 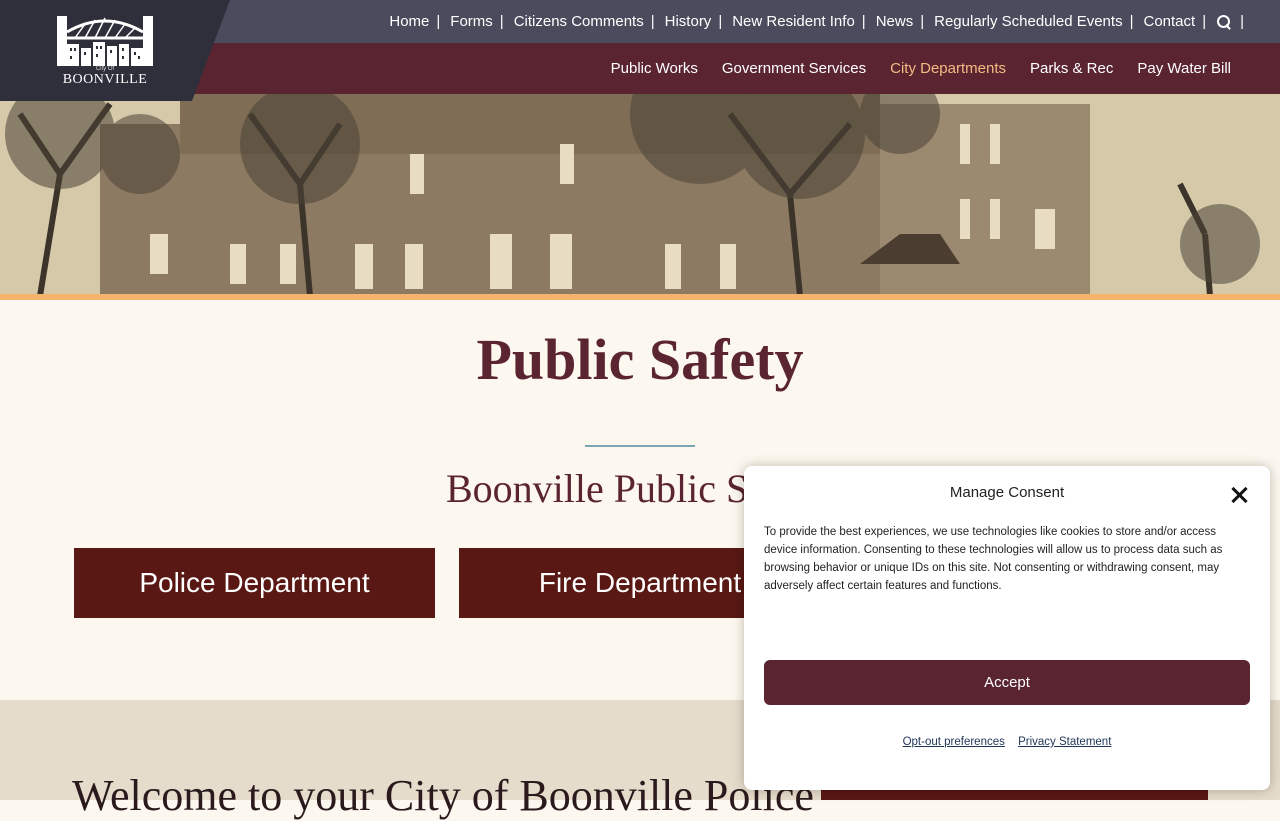 What do you see at coordinates (948, 68) in the screenshot?
I see `main-nav-city-departments: City Departments` at bounding box center [948, 68].